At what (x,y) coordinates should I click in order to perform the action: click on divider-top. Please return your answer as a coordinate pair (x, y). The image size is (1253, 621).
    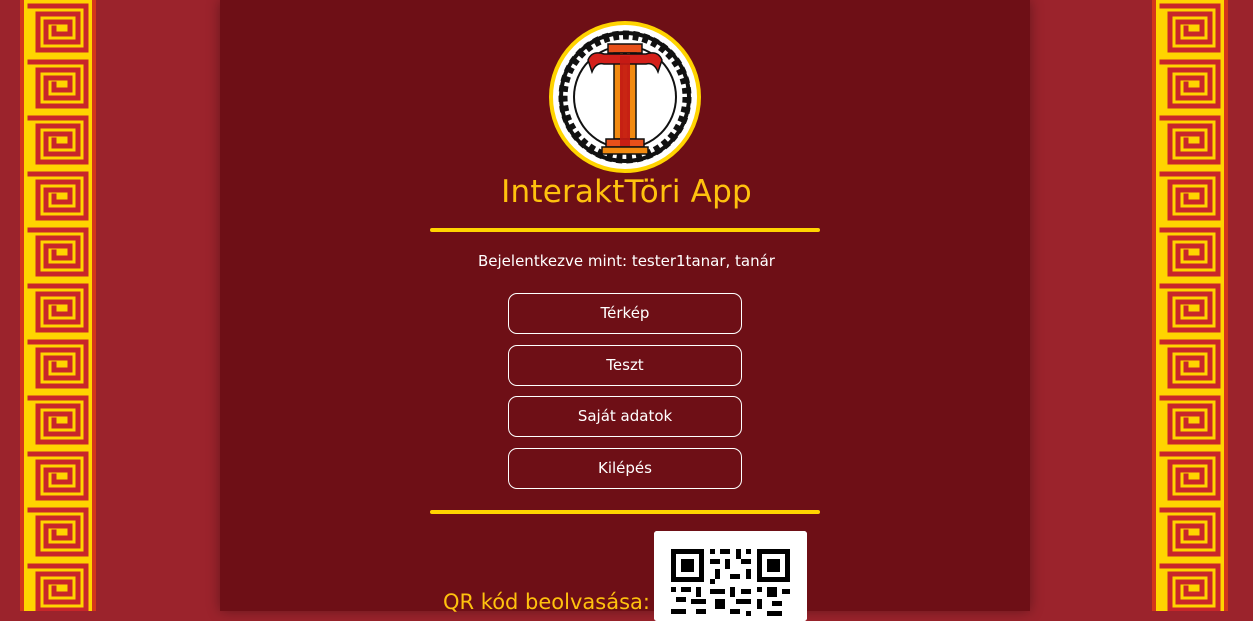
    Looking at the image, I should click on (625, 230).